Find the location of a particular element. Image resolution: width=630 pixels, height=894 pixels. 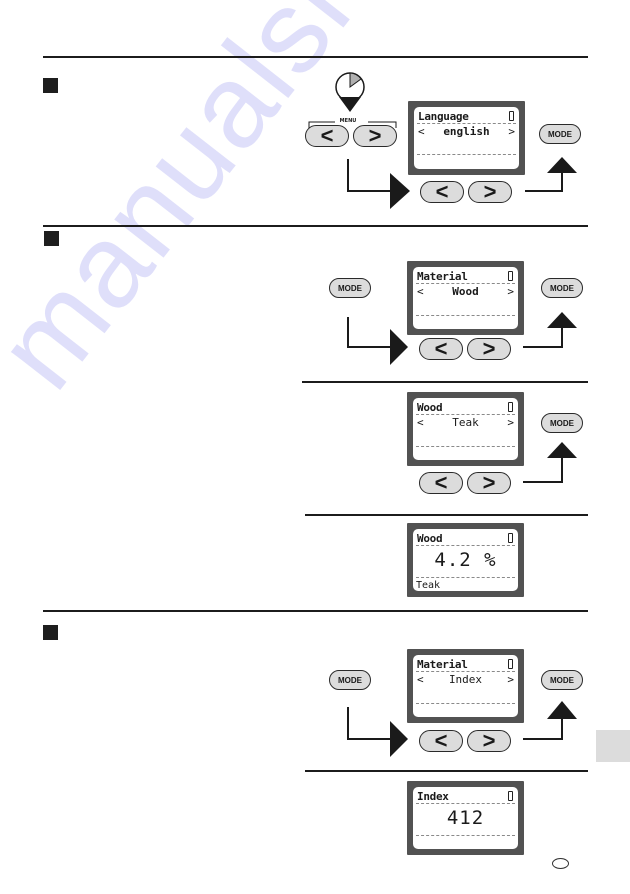

lcd-reading: 412 is located at coordinates (465, 818).